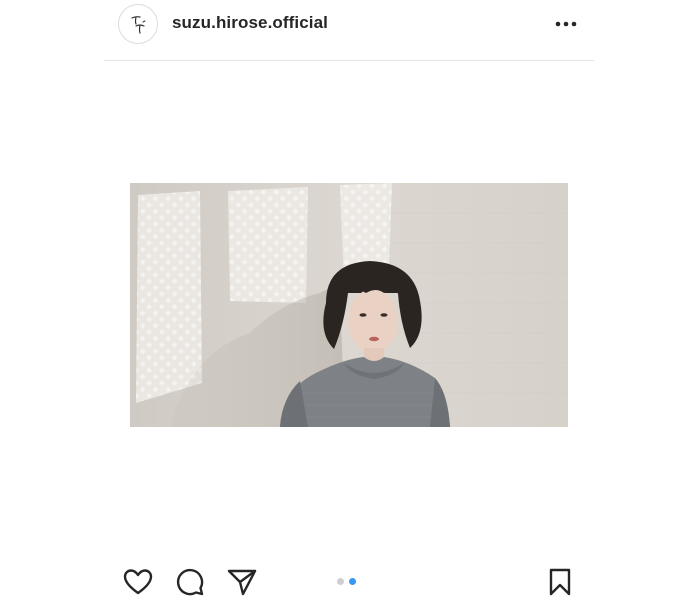 This screenshot has height=603, width=700. I want to click on paper-plane-icon, so click(242, 582).